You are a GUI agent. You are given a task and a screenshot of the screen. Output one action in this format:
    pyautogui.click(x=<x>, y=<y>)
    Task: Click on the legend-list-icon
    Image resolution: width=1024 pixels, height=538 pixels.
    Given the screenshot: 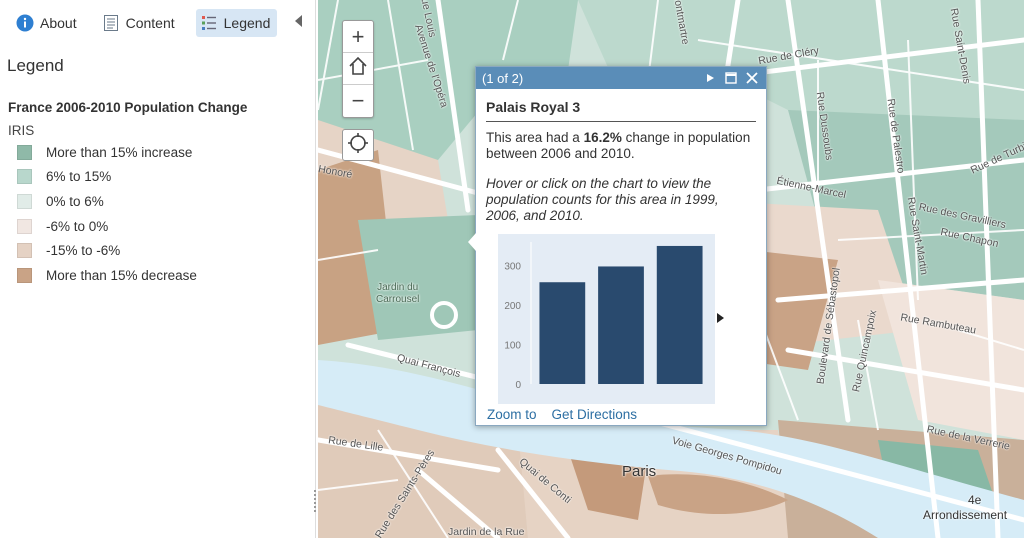 What is the action you would take?
    pyautogui.click(x=209, y=23)
    